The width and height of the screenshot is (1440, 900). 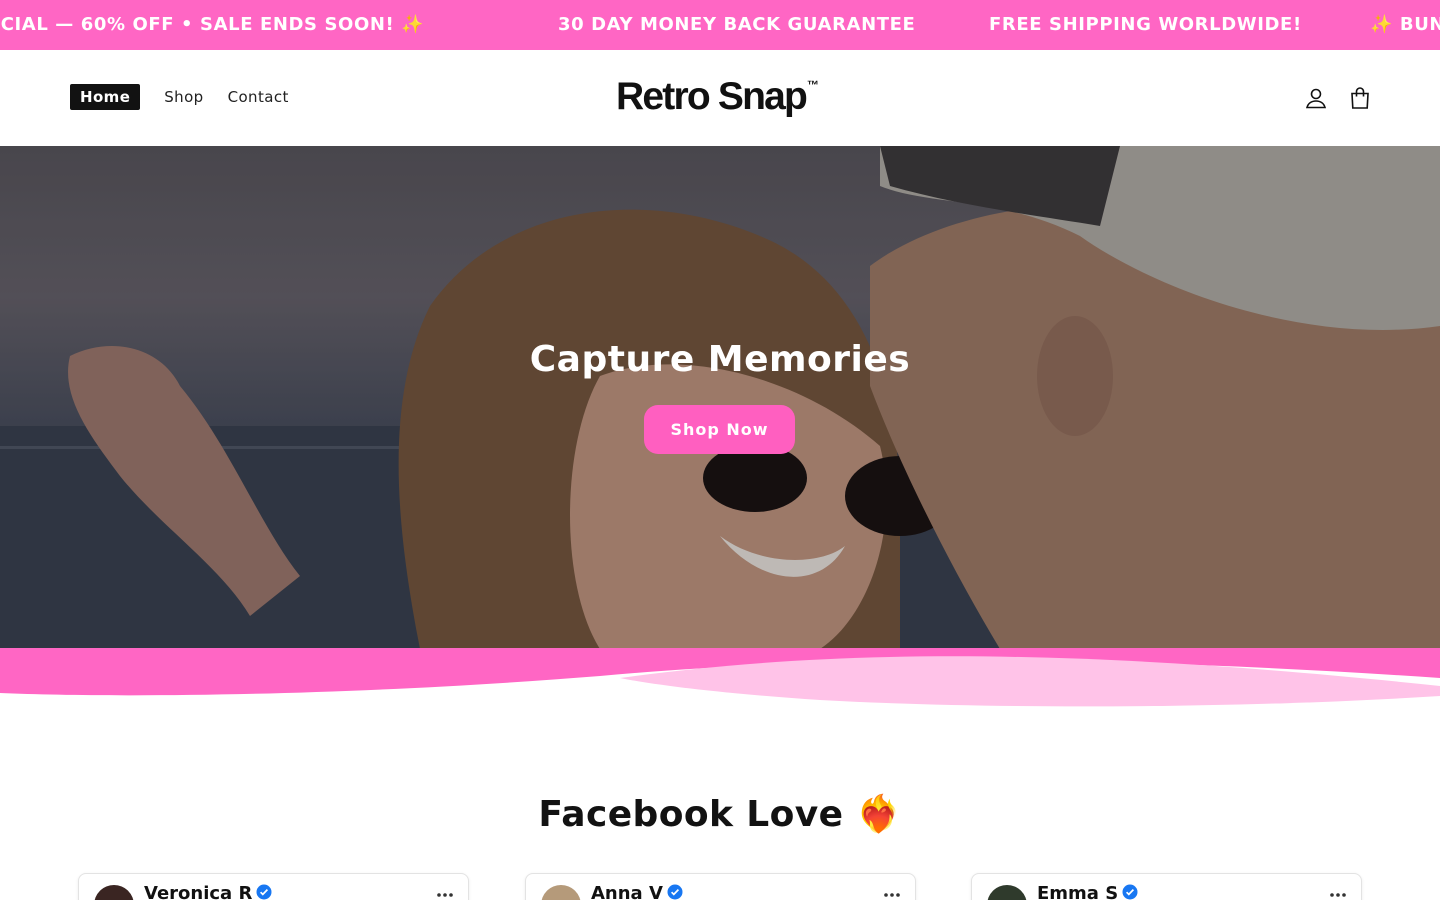 I want to click on reviewer-name: Emma S, so click(x=1078, y=891).